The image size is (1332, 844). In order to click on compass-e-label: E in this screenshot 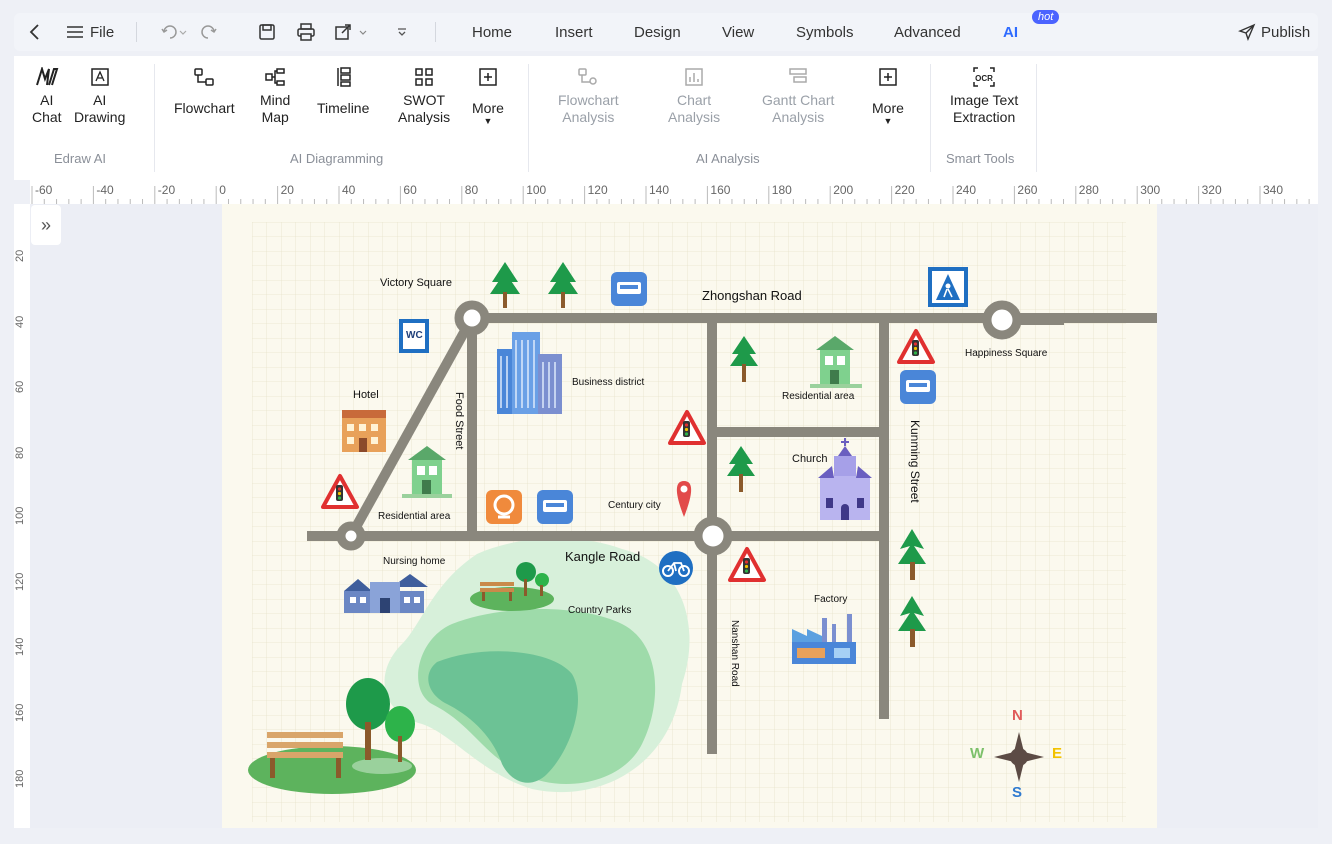, I will do `click(1057, 753)`.